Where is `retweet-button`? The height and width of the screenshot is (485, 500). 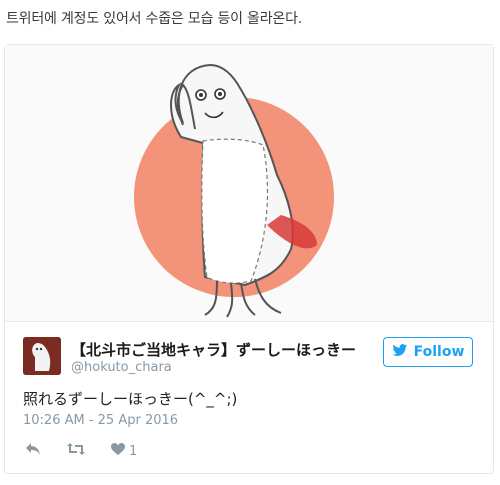
retweet-button is located at coordinates (76, 451).